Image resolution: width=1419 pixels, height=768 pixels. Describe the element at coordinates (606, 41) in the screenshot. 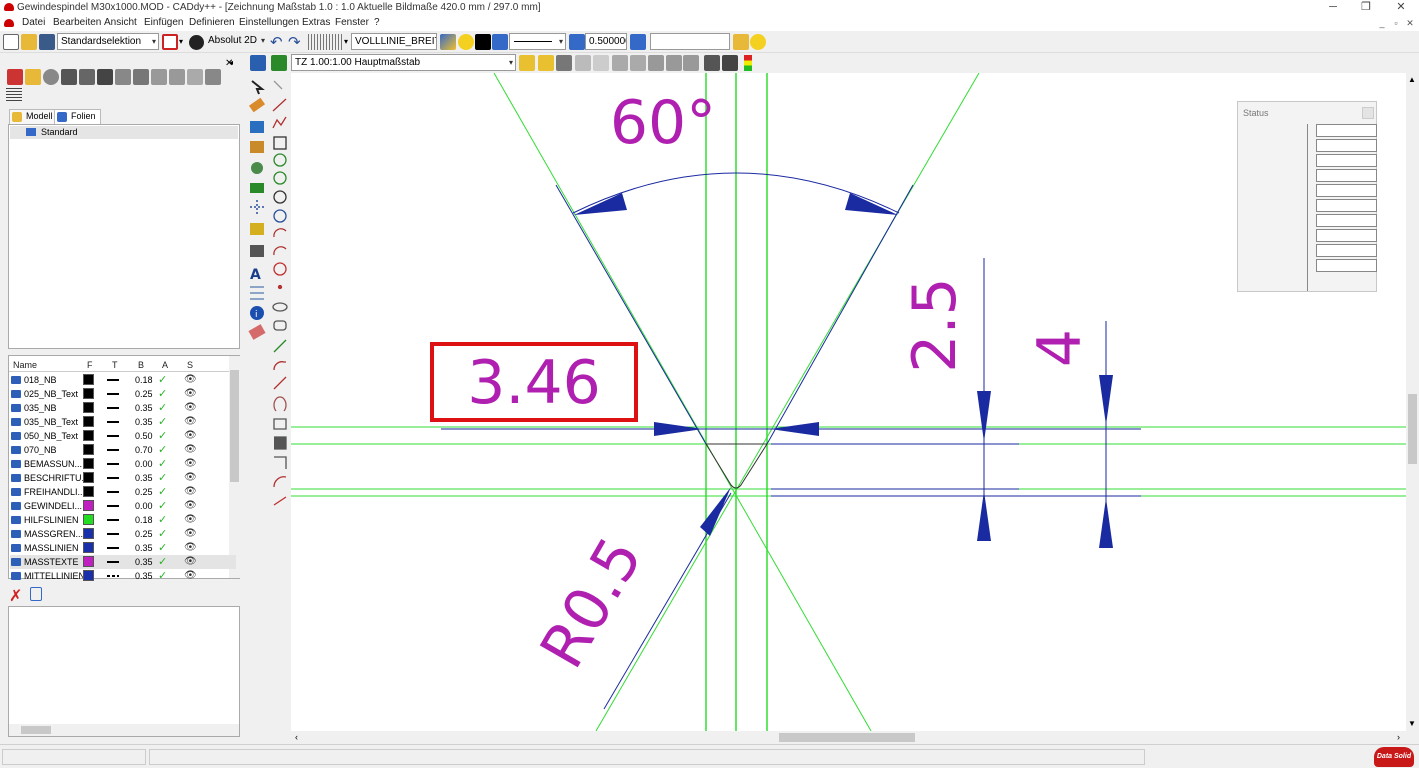

I see `line-width-field: 0.500000` at that location.